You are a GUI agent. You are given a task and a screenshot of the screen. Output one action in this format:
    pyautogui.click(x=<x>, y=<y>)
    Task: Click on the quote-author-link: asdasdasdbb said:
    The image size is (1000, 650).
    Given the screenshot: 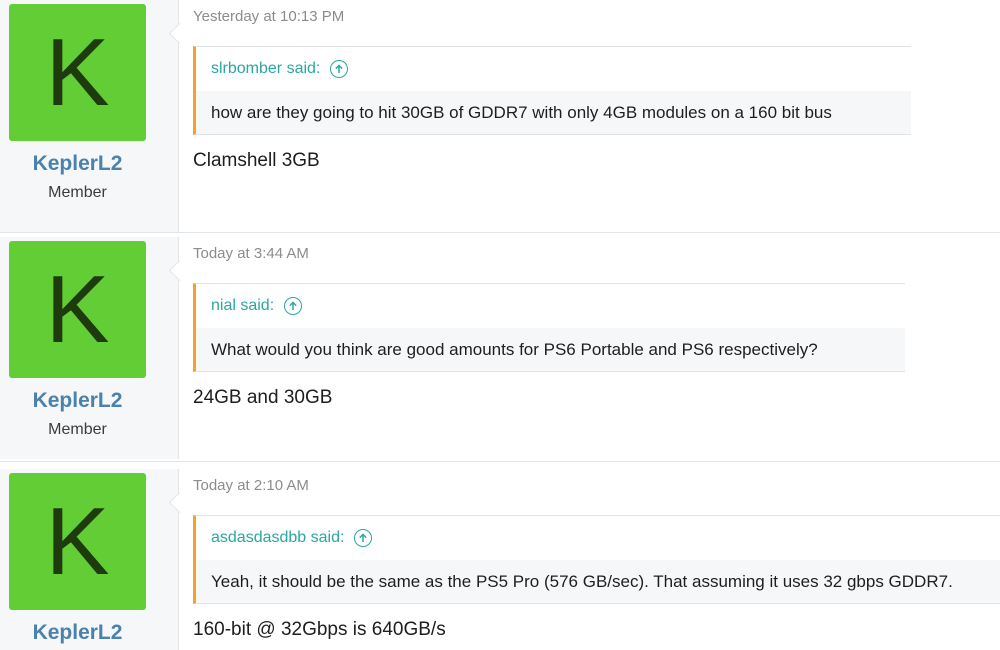 What is the action you would take?
    pyautogui.click(x=277, y=538)
    